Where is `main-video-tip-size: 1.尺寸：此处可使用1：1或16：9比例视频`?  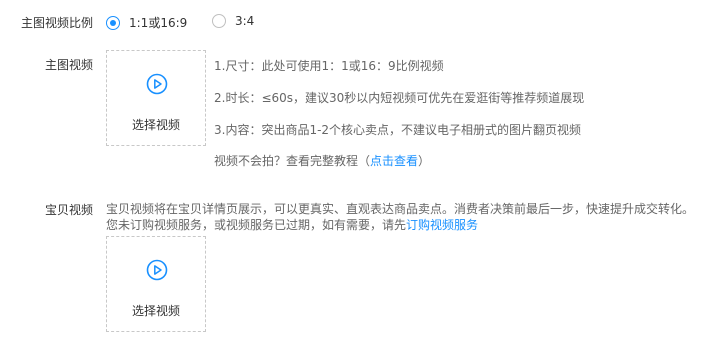
main-video-tip-size: 1.尺寸：此处可使用1：1或16：9比例视频 is located at coordinates (329, 66).